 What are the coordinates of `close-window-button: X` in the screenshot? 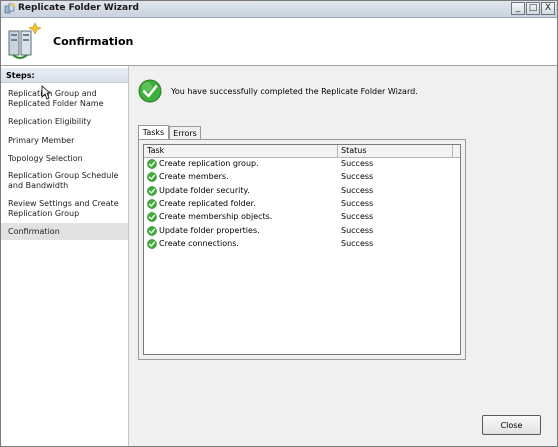 It's located at (548, 8).